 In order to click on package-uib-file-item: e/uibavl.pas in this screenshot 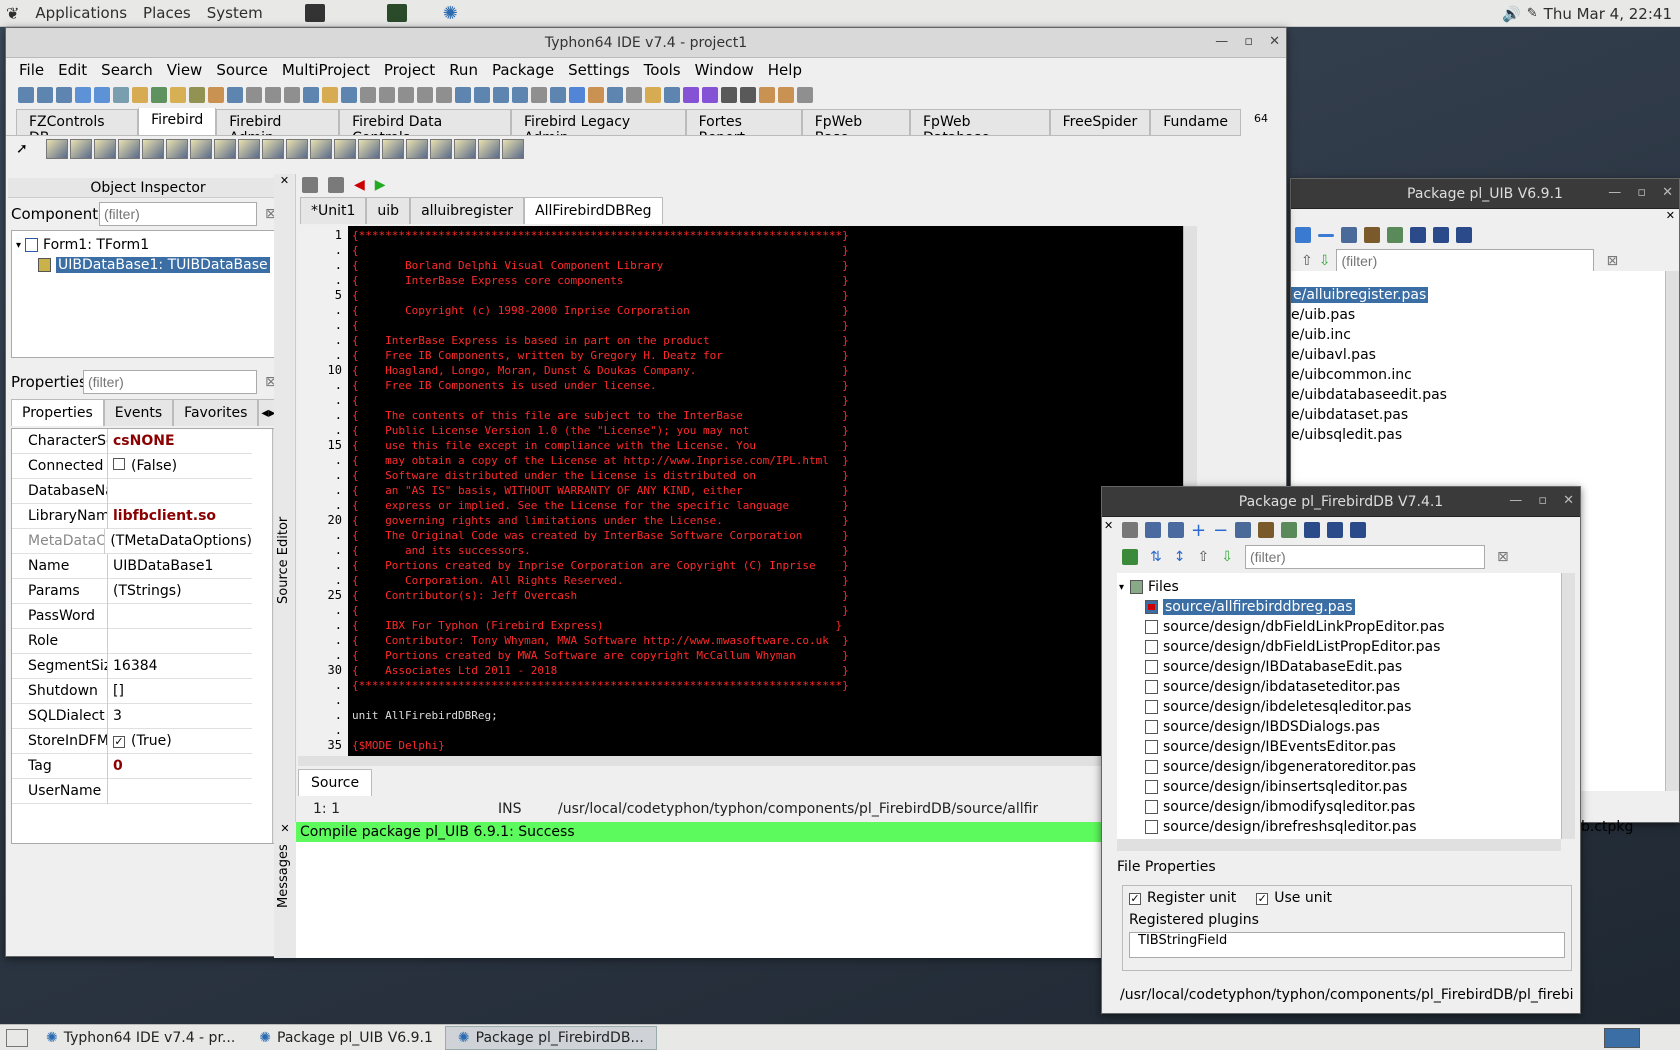, I will do `click(1479, 355)`.